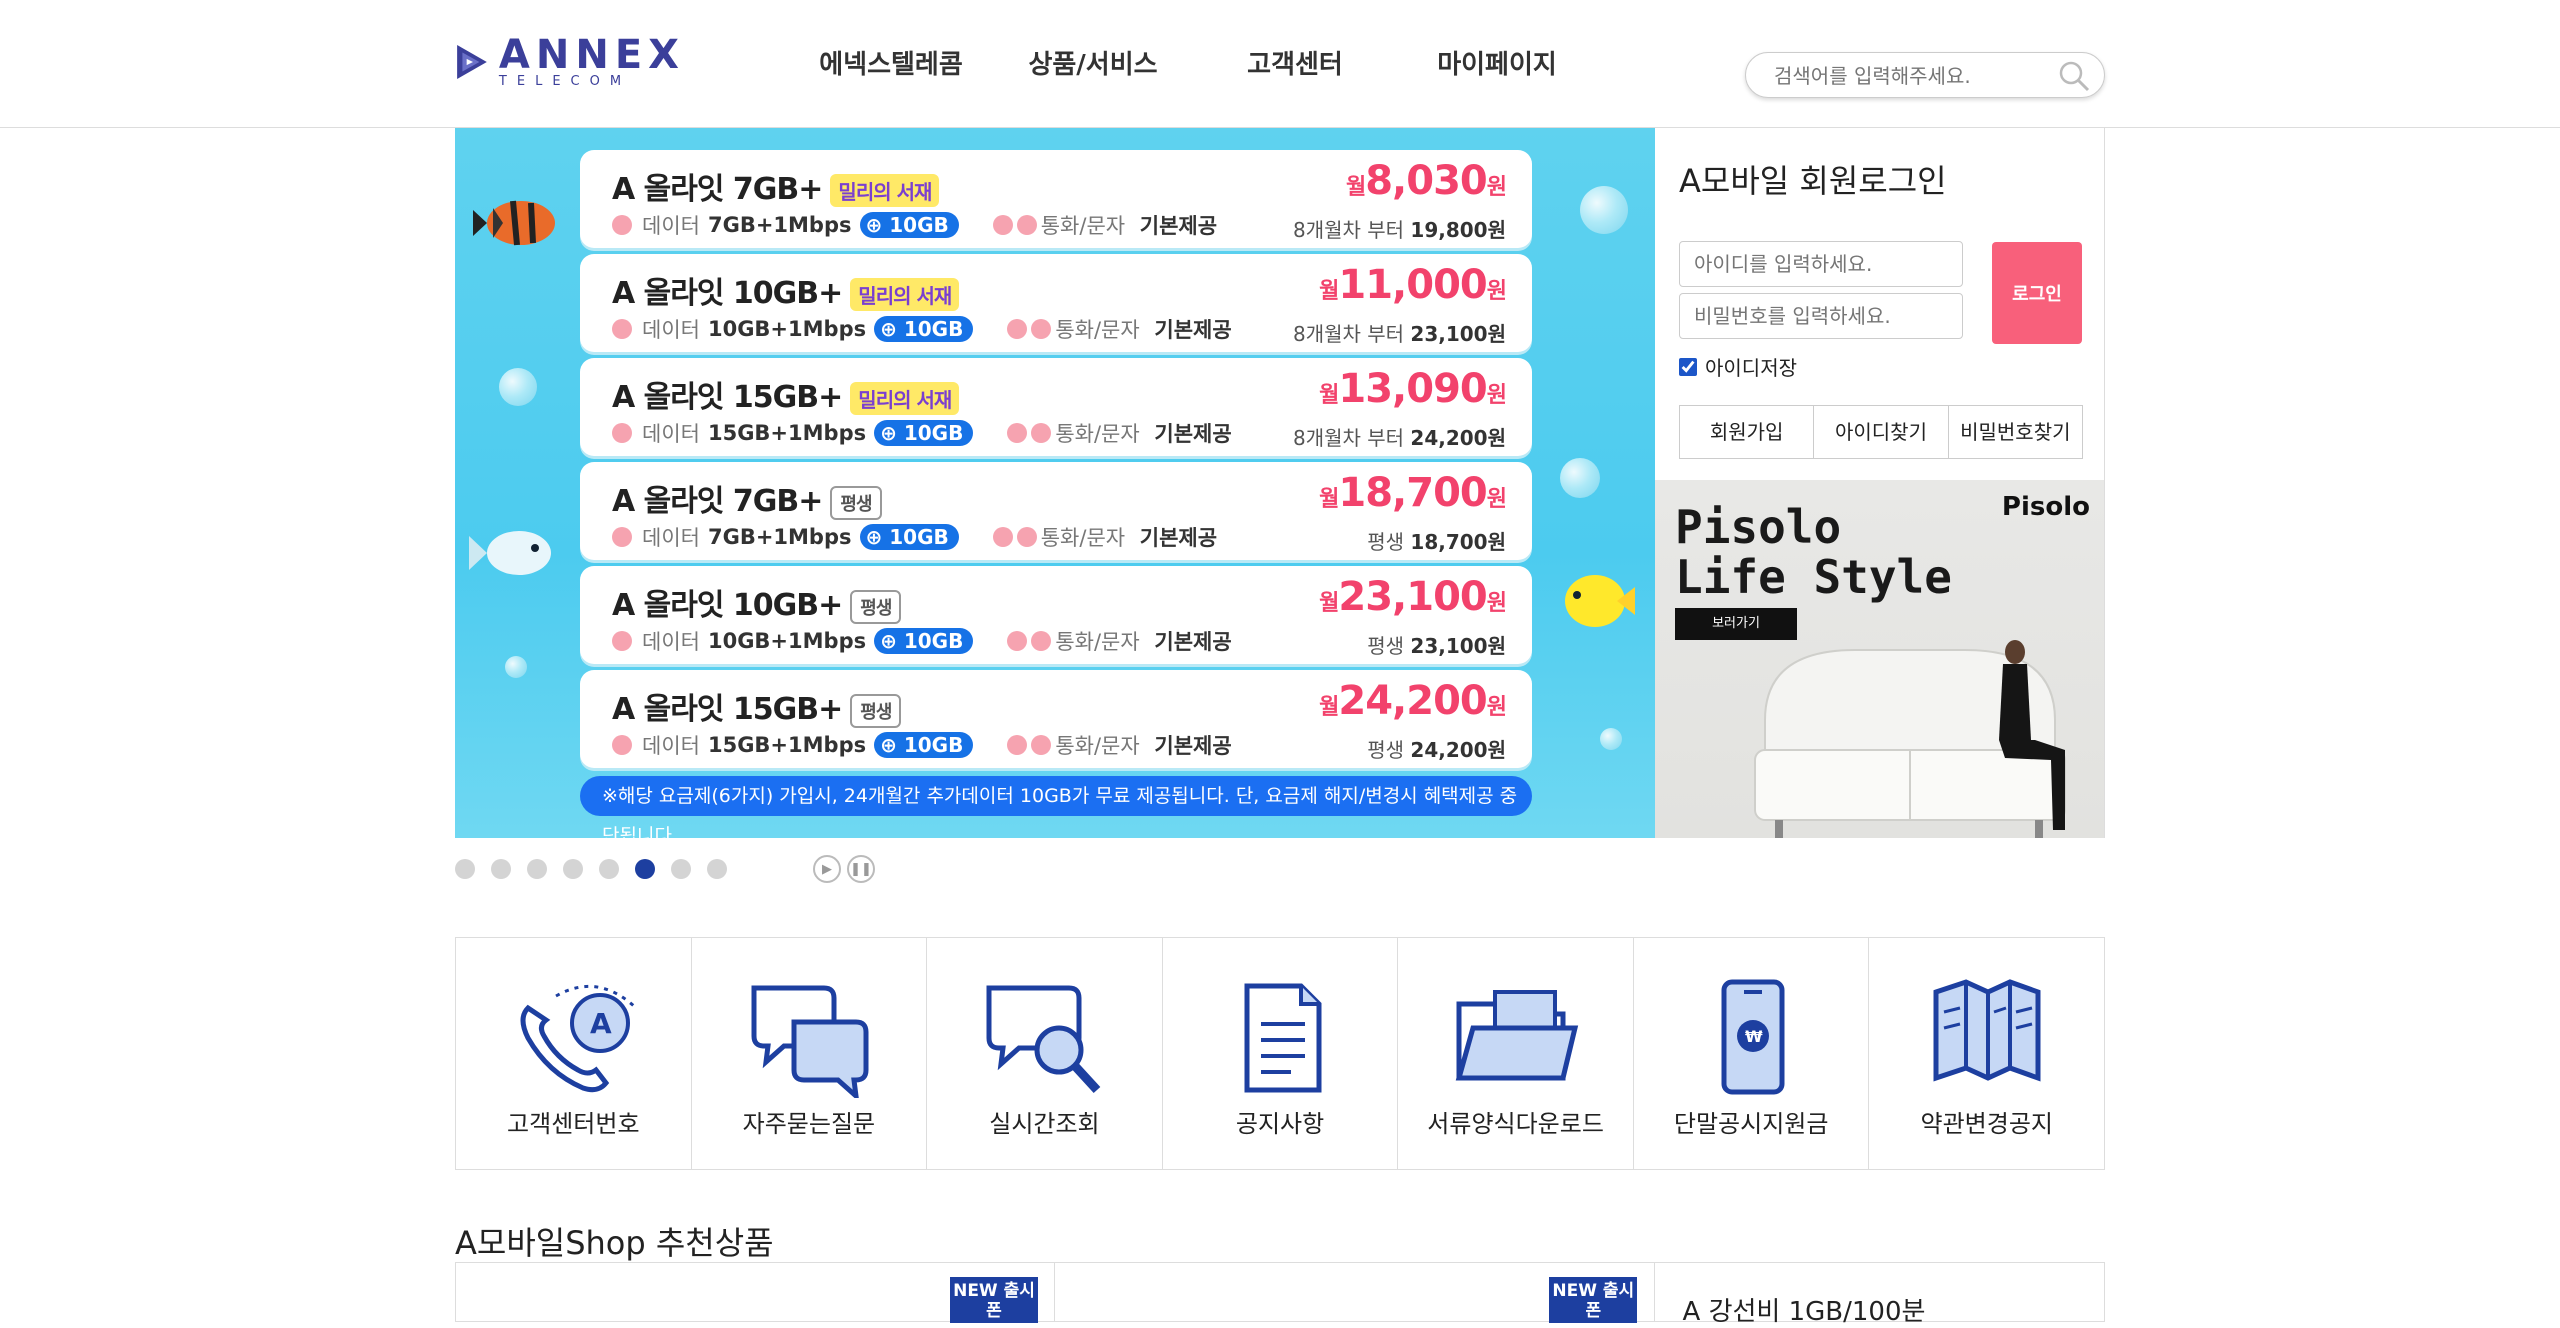 Image resolution: width=2560 pixels, height=1328 pixels. What do you see at coordinates (1458, 438) in the screenshot?
I see `later-price: 24,200원` at bounding box center [1458, 438].